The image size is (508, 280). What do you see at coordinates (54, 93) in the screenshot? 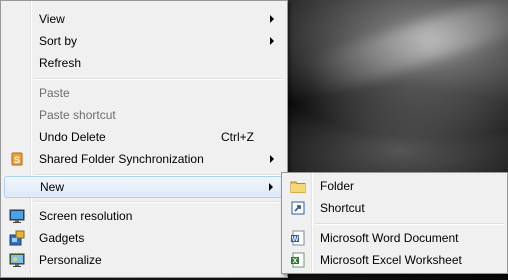
I see `menu-item-label: Paste` at bounding box center [54, 93].